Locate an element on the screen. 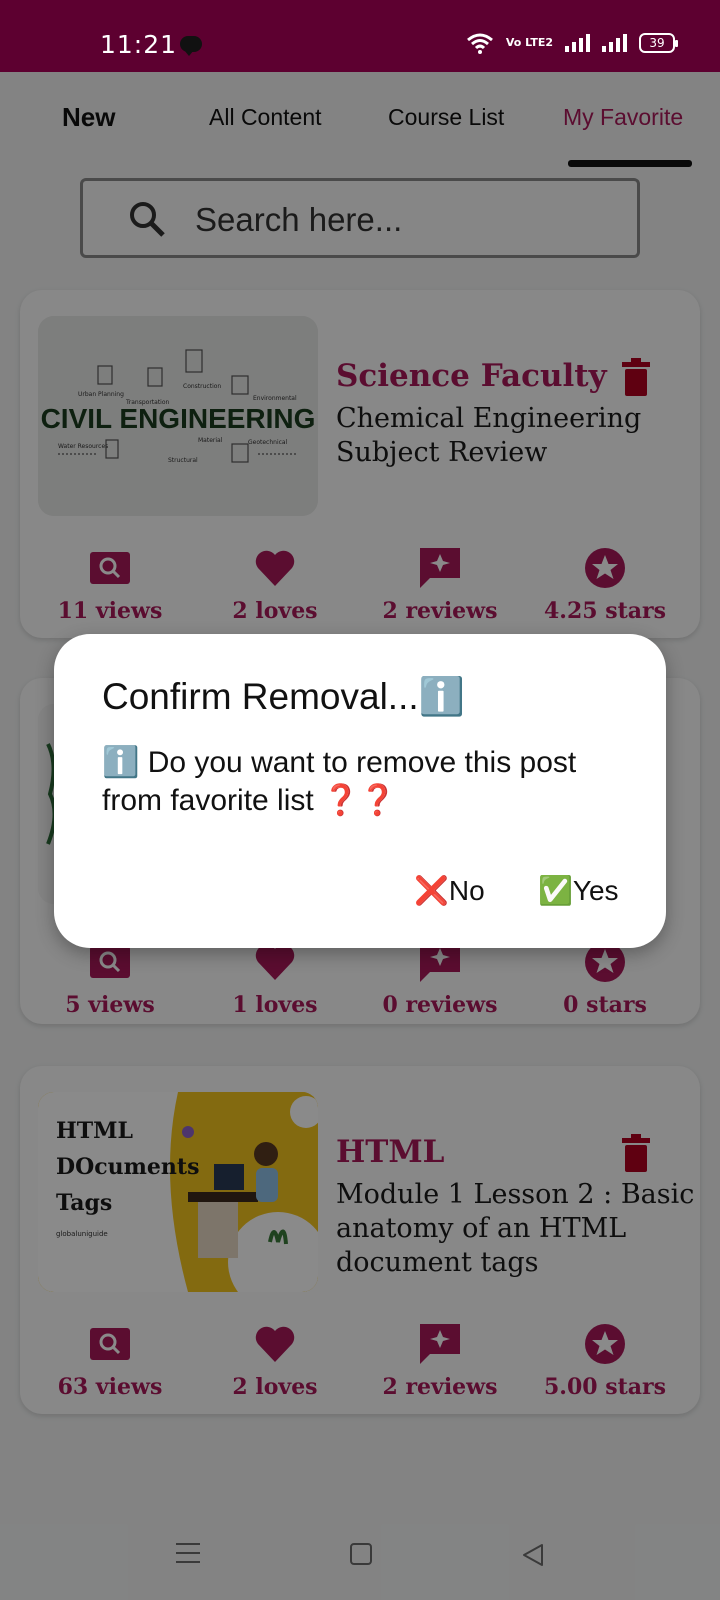 This screenshot has height=1600, width=720. signal-2-icon is located at coordinates (614, 43).